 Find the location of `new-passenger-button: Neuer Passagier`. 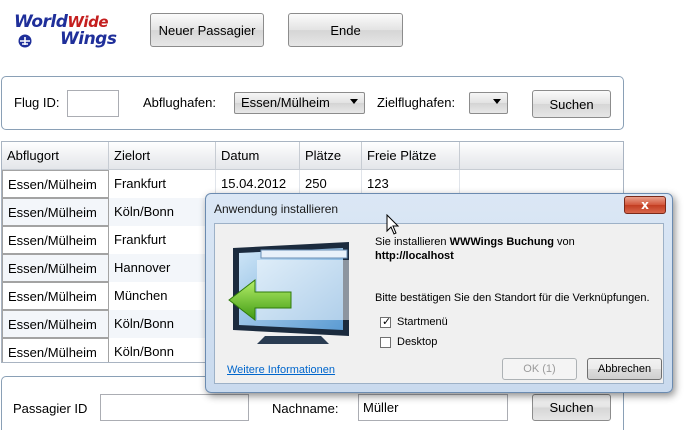

new-passenger-button: Neuer Passagier is located at coordinates (207, 30).